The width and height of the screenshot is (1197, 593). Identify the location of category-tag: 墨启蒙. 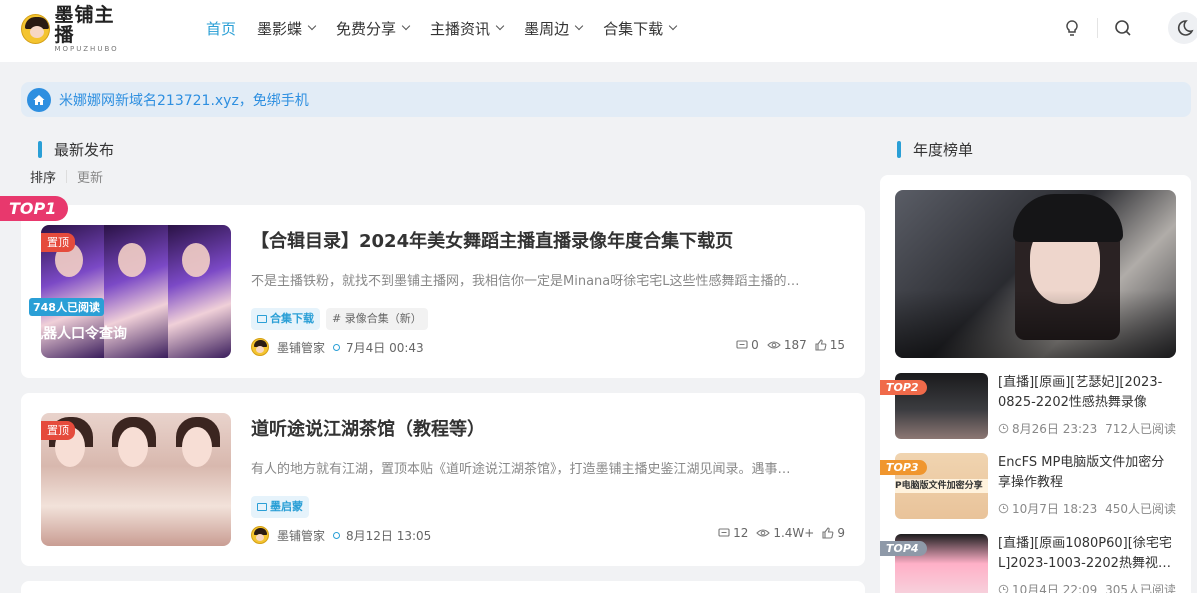
(280, 507).